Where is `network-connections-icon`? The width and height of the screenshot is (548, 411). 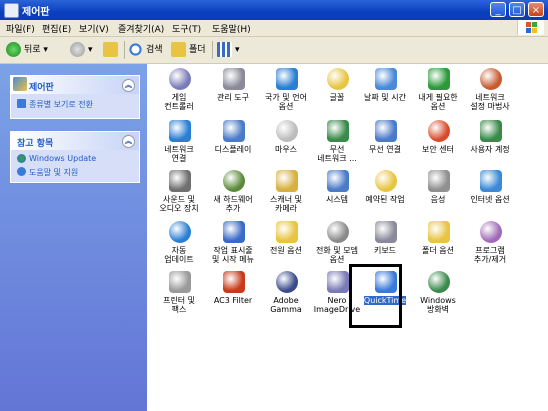 network-connections-icon is located at coordinates (180, 131).